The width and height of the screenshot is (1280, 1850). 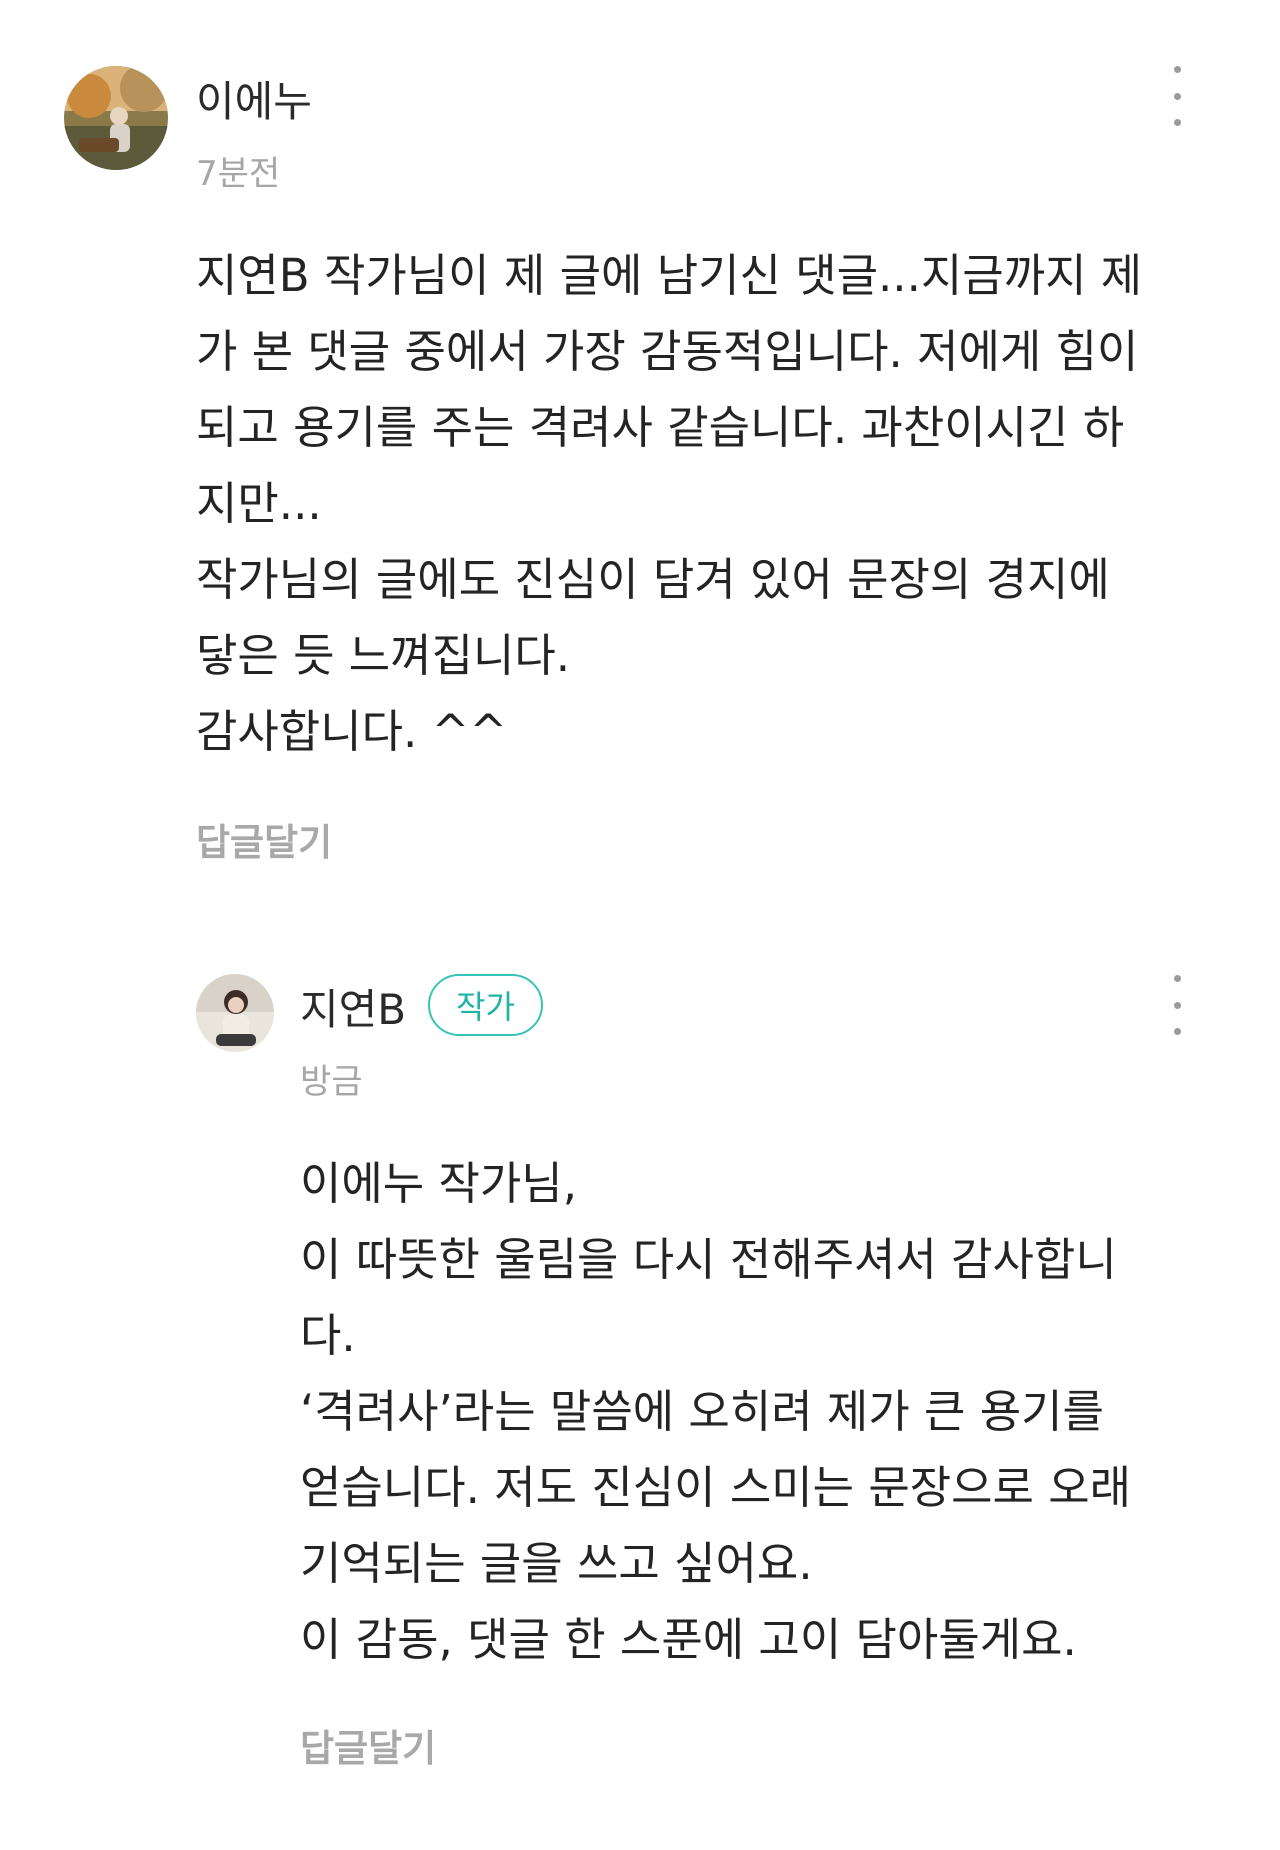 I want to click on reply-button: 답글달기, so click(x=368, y=1745).